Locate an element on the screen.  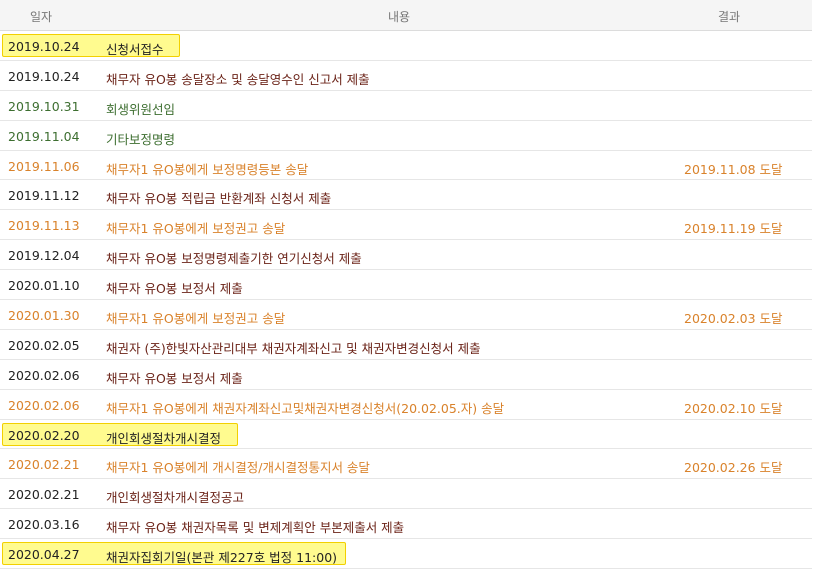
table-header: 일자 내용 결과 is located at coordinates (406, 15).